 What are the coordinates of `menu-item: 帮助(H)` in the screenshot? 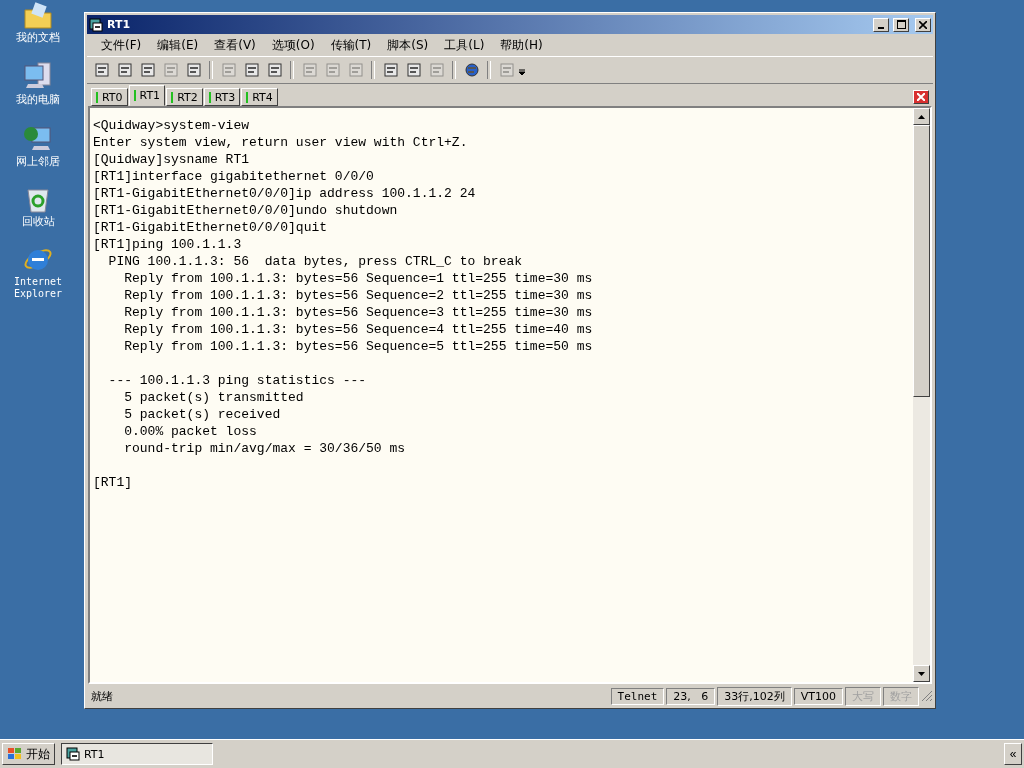 It's located at (521, 45).